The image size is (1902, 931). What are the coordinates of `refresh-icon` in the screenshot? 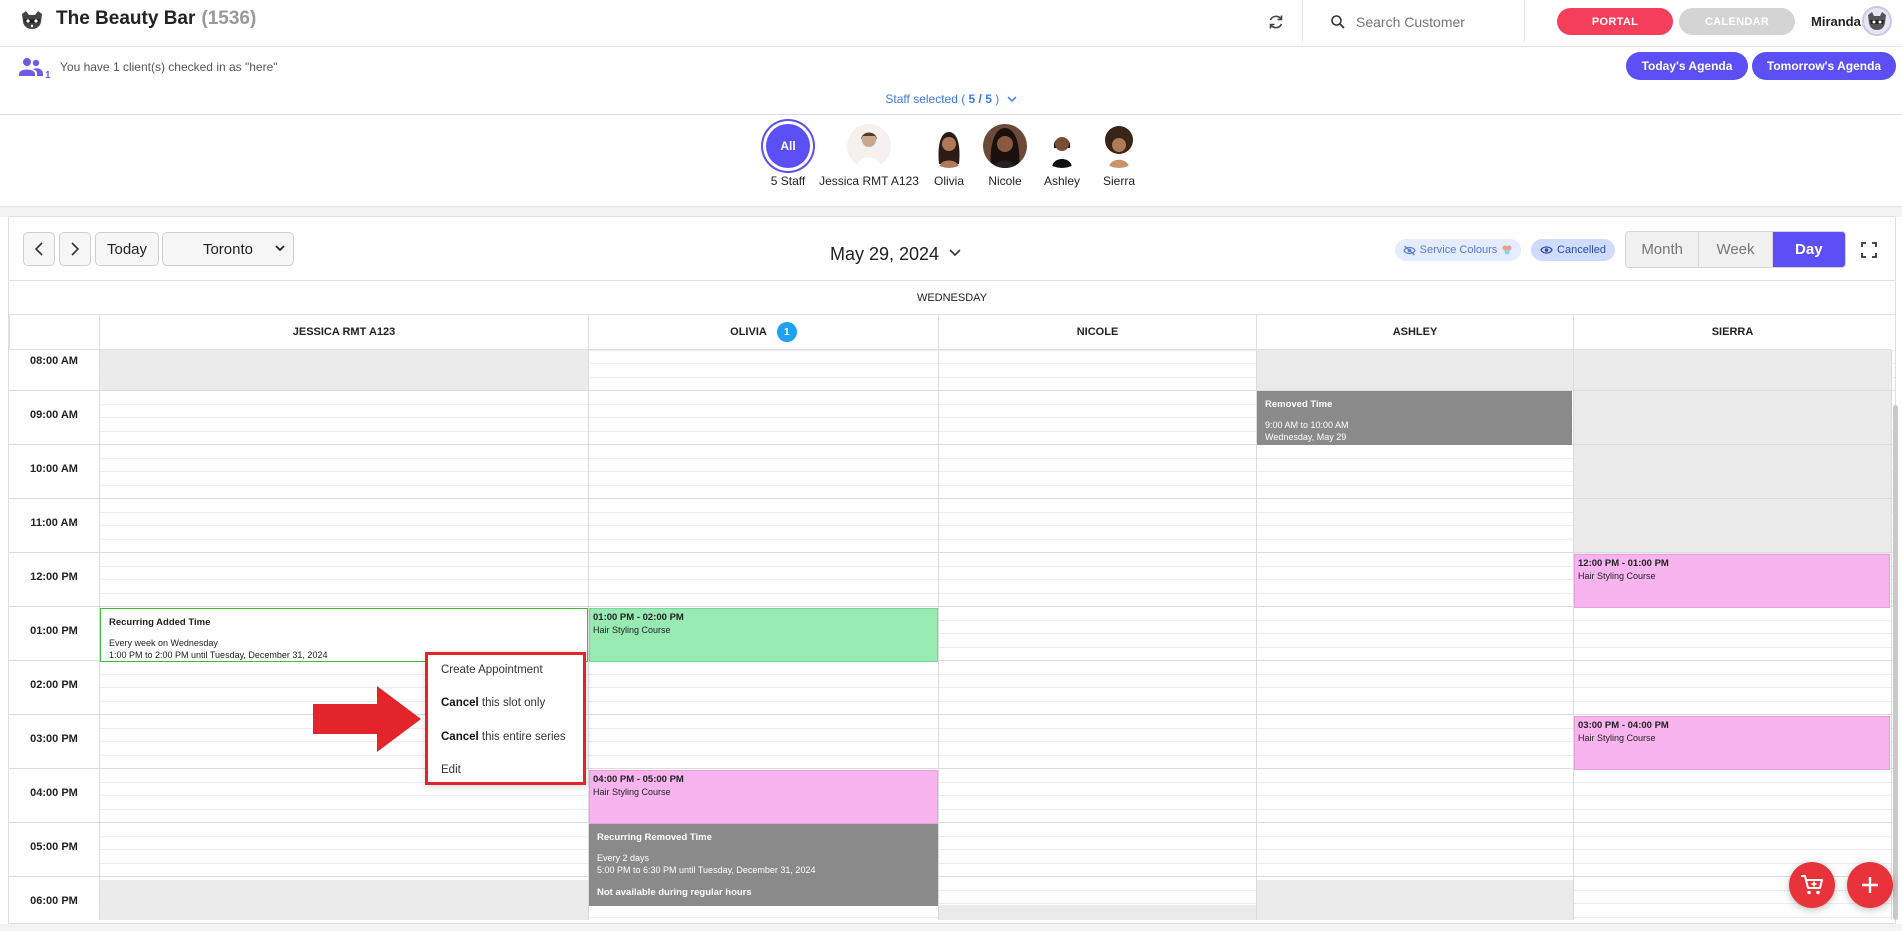 It's located at (1276, 22).